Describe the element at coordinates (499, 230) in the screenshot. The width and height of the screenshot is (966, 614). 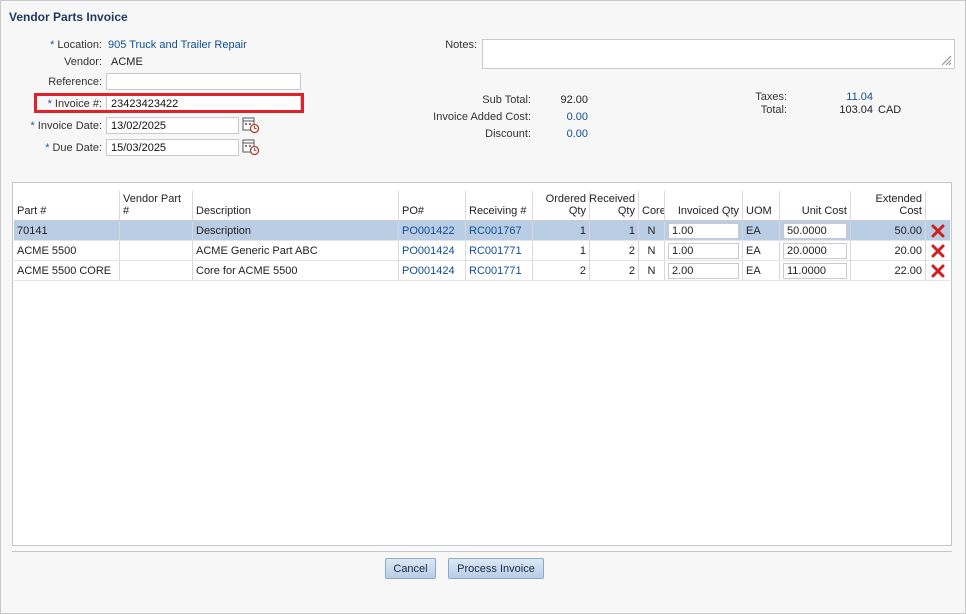
I see `receiving-link: RC001767` at that location.